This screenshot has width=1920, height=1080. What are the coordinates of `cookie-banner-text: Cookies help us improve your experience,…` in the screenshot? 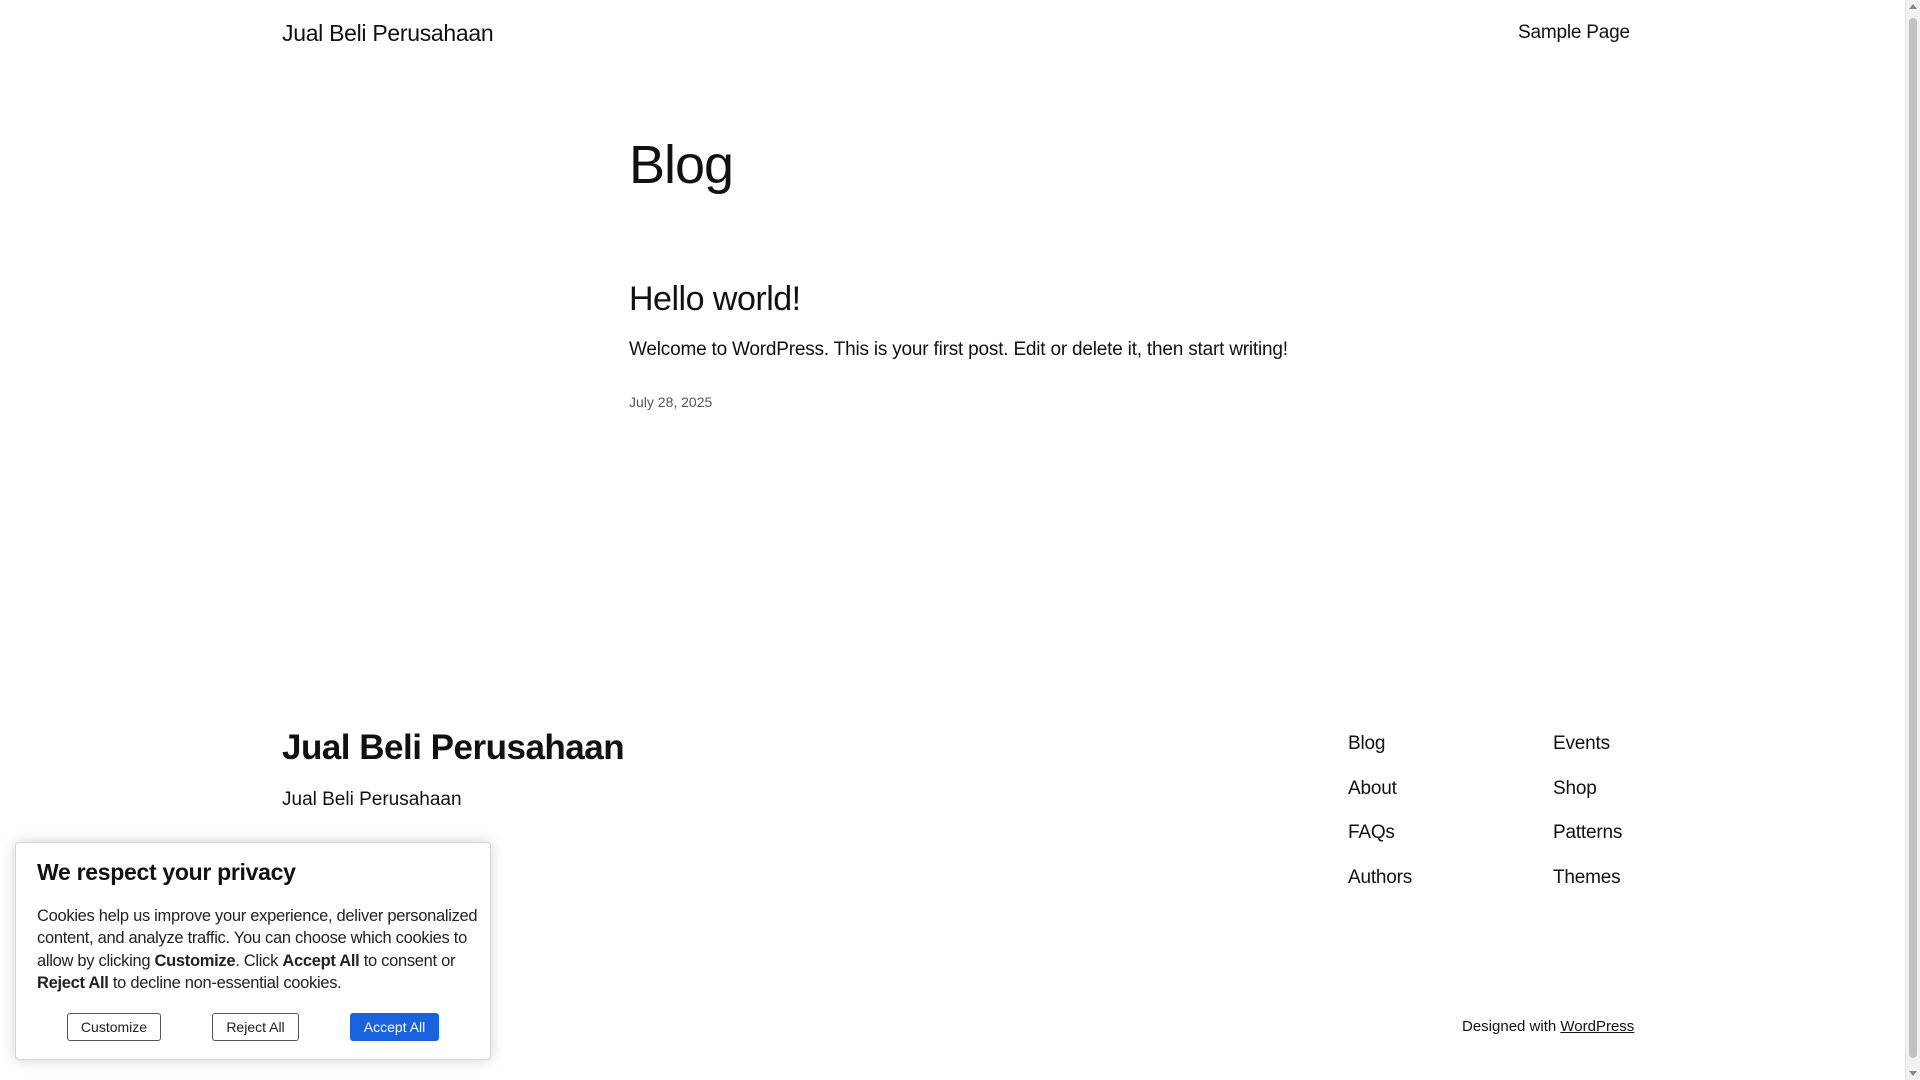 It's located at (262, 949).